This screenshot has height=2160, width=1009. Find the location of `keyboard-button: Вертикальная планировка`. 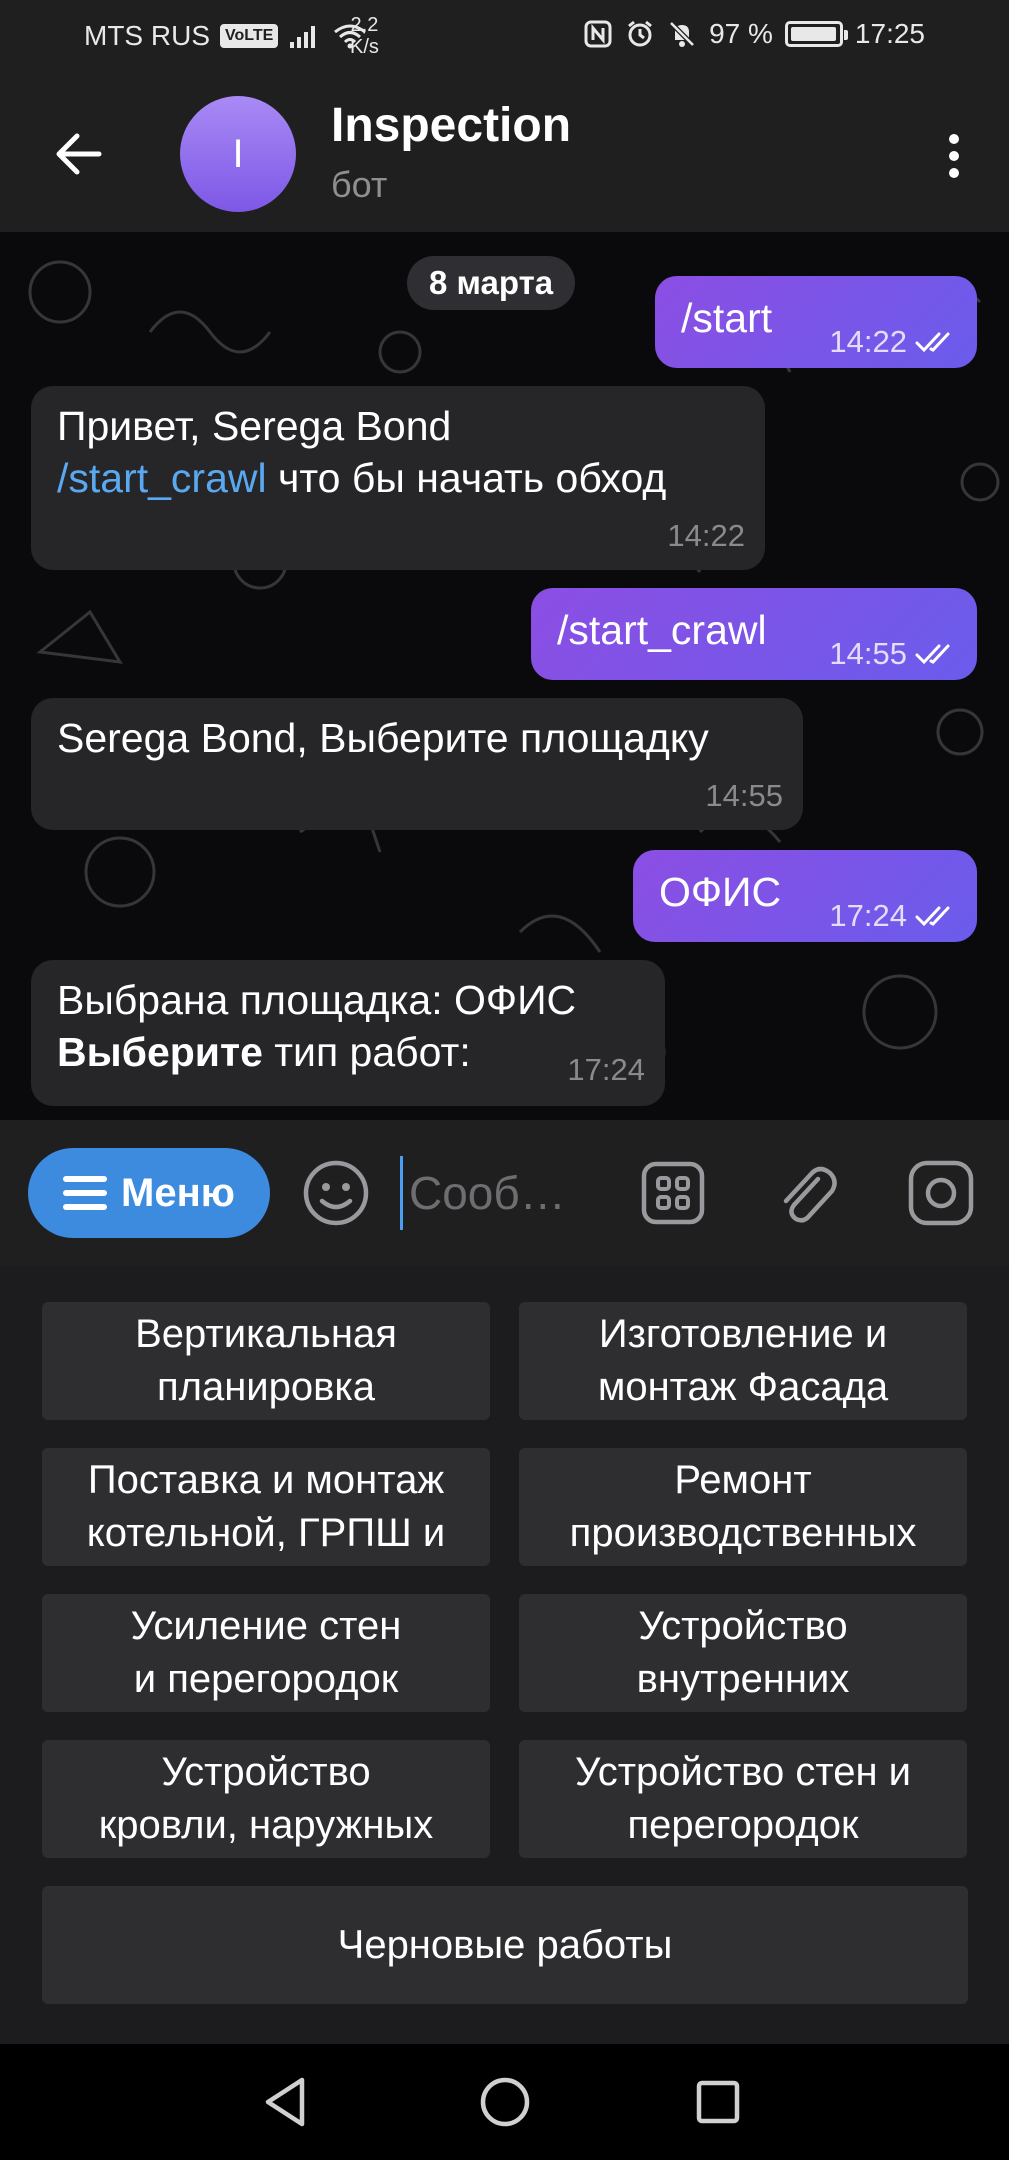

keyboard-button: Вертикальная планировка is located at coordinates (266, 1361).